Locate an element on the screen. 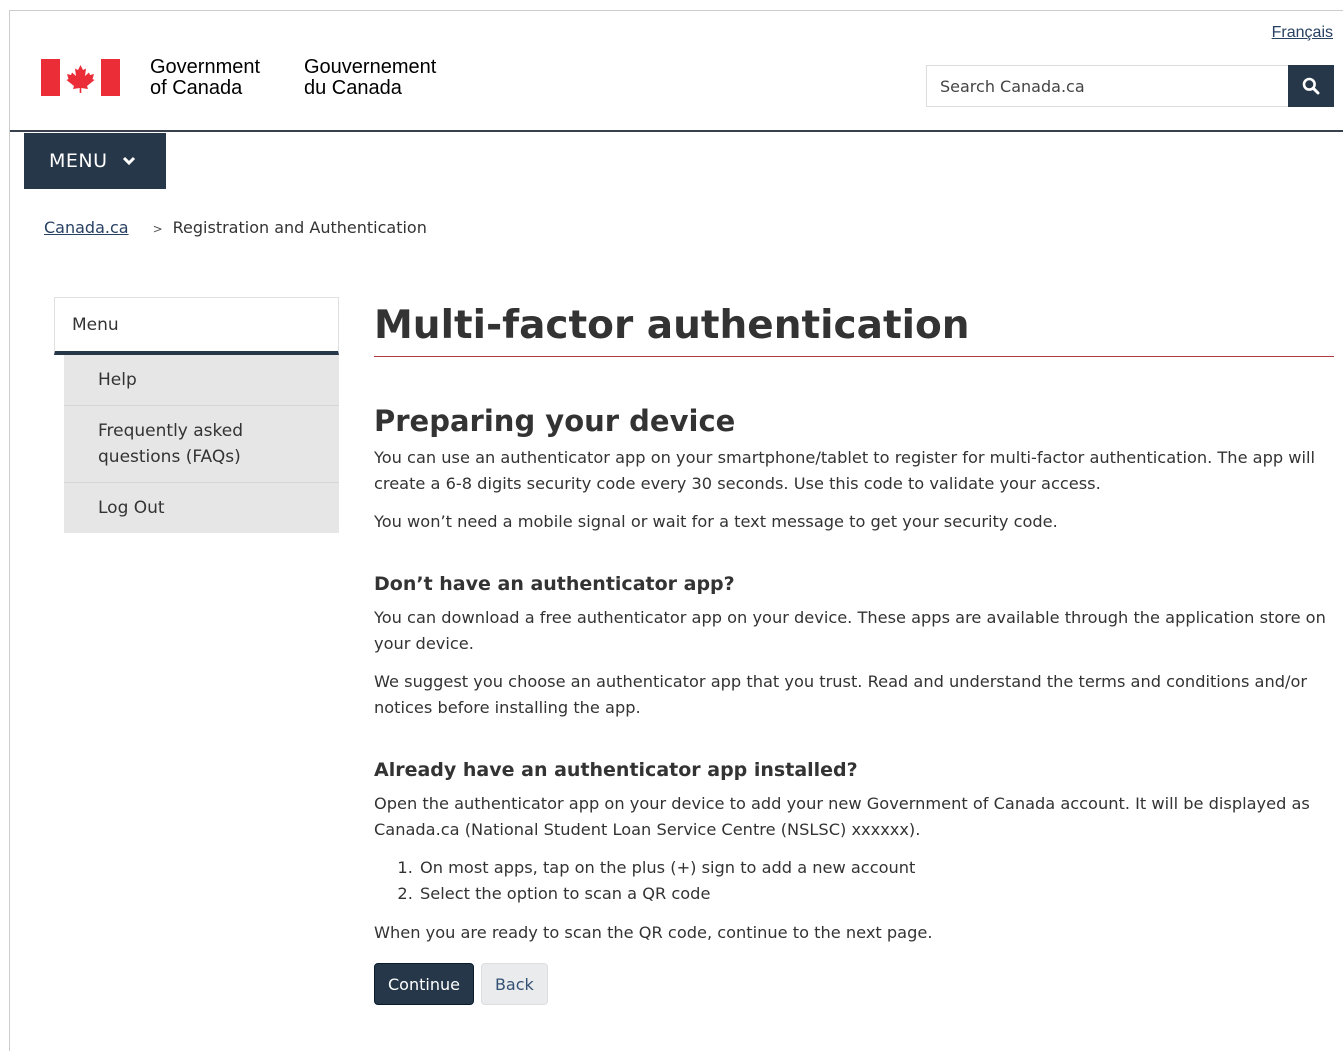  viewport-border-top is located at coordinates (676, 10).